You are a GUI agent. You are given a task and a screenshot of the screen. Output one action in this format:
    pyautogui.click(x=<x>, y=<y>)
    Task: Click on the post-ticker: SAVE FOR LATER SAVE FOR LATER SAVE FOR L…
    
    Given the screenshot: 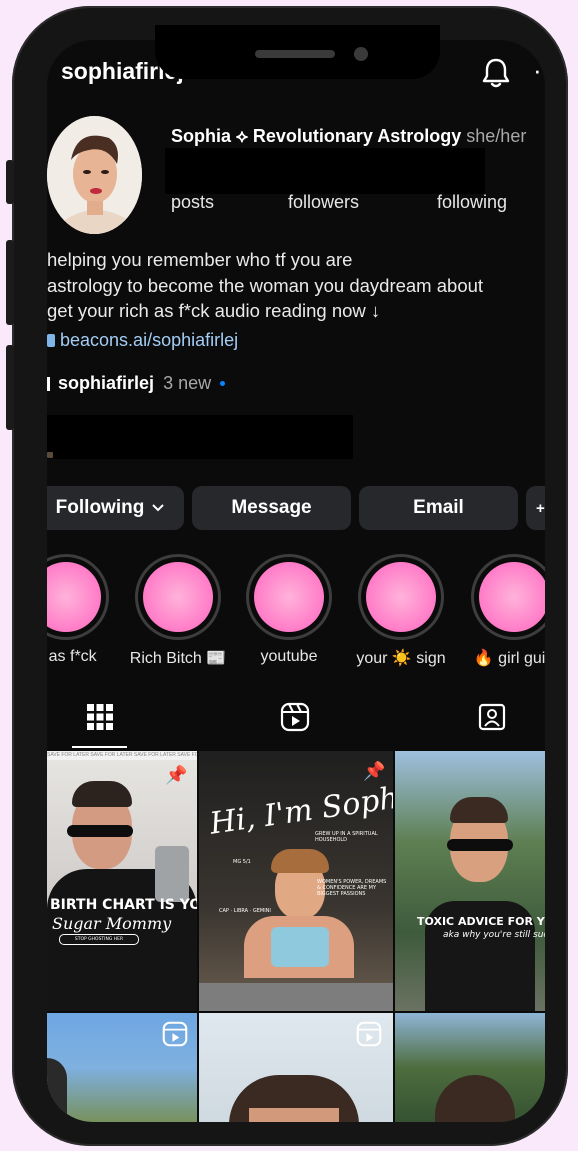 What is the action you would take?
    pyautogui.click(x=122, y=755)
    